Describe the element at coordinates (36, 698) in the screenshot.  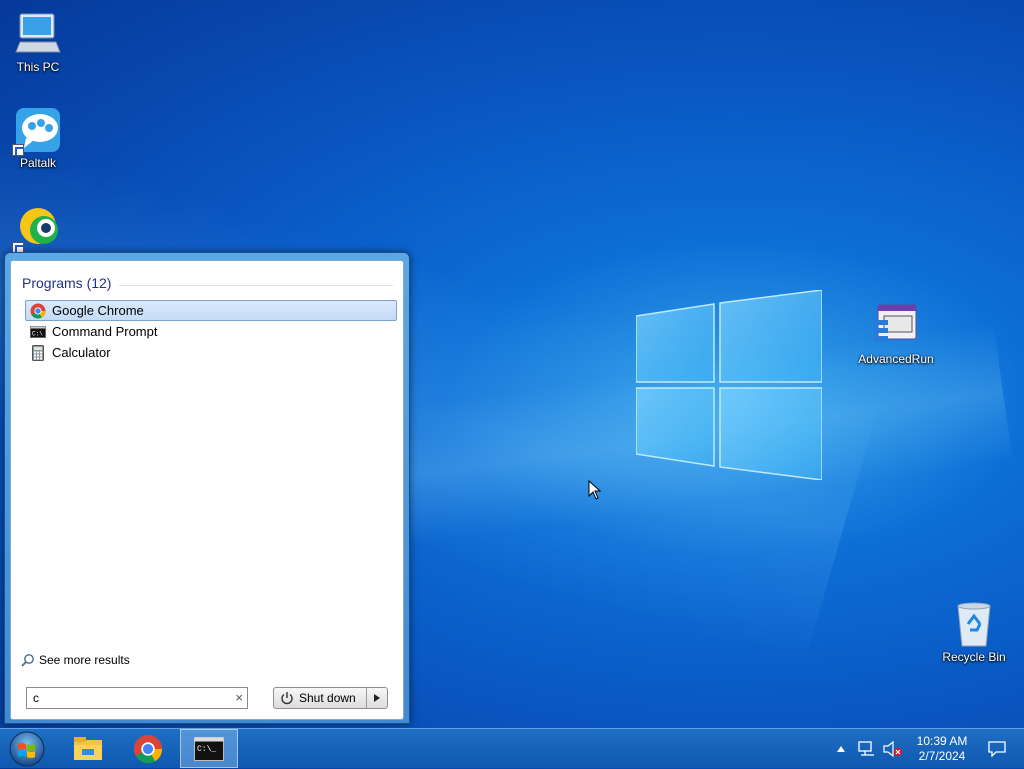
I see `search-input-value: c` at that location.